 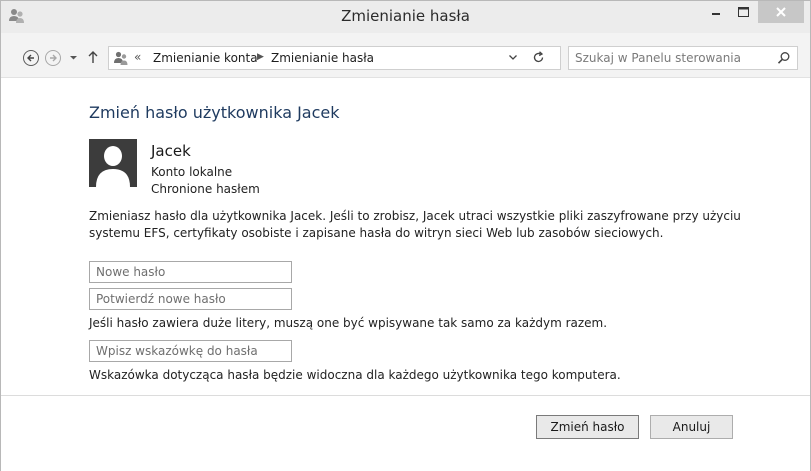 What do you see at coordinates (691, 427) in the screenshot?
I see `cancel-button: Anuluj` at bounding box center [691, 427].